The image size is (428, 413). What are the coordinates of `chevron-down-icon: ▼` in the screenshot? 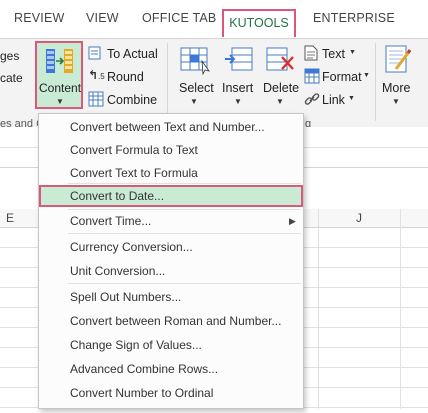 It's located at (60, 101).